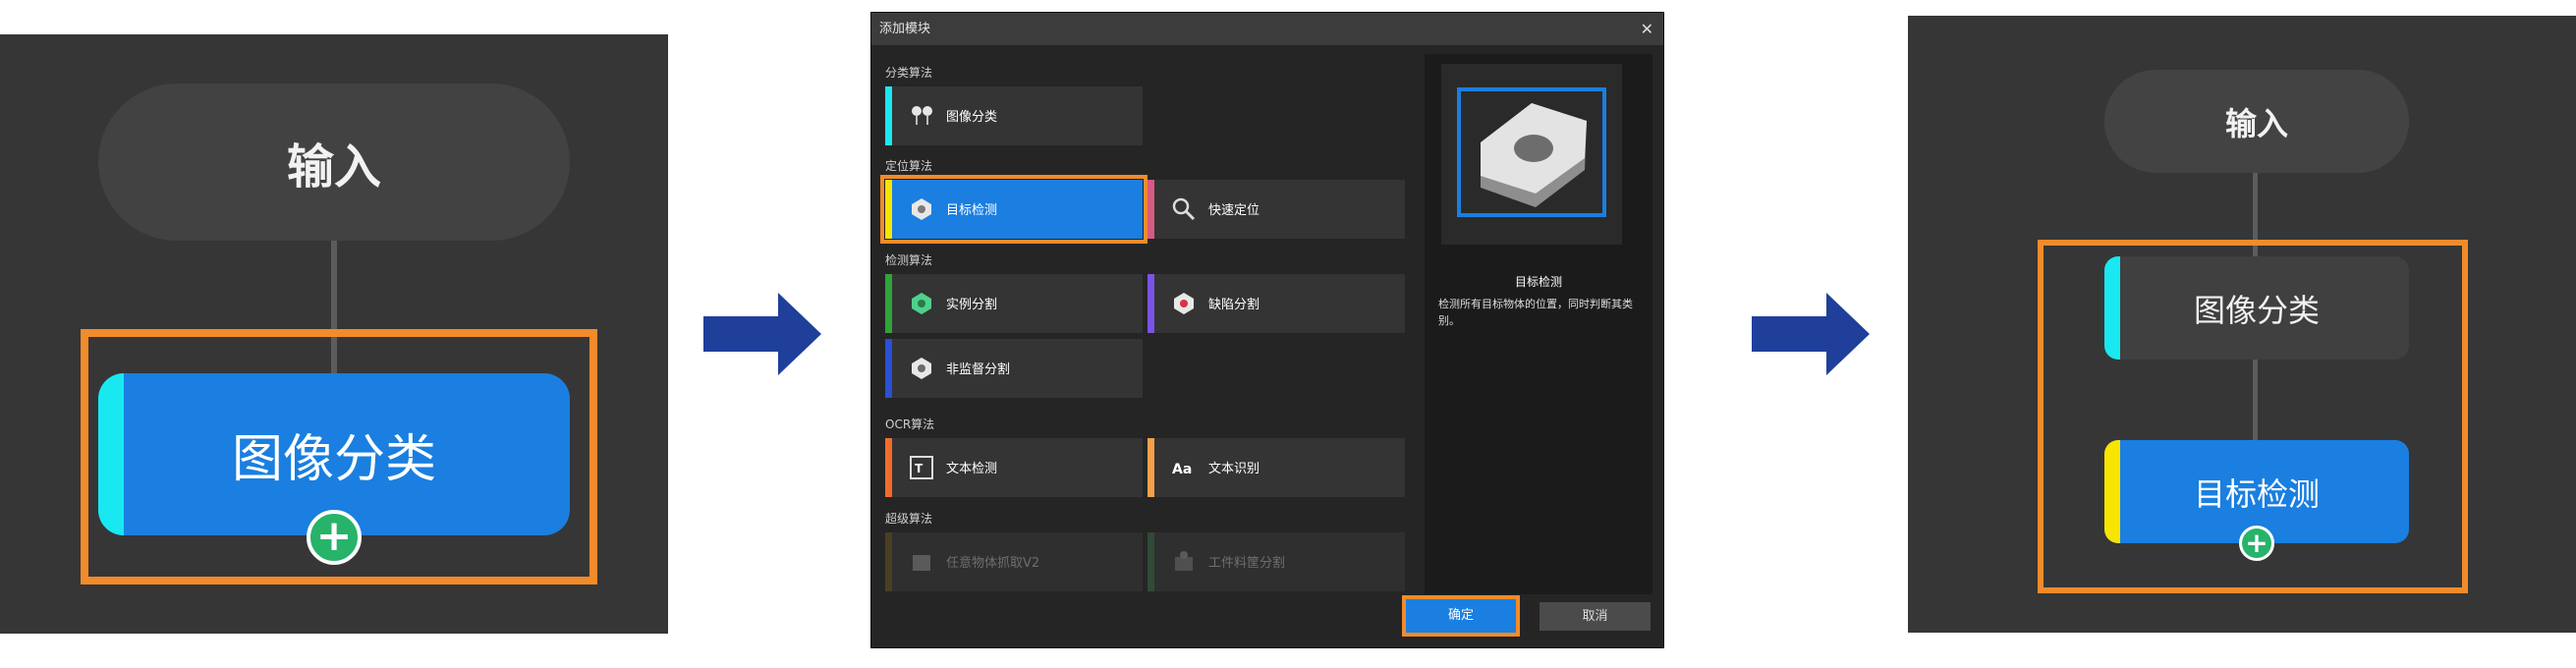  Describe the element at coordinates (1276, 467) in the screenshot. I see `module-card-text-recognition: Aa 文本识别` at that location.